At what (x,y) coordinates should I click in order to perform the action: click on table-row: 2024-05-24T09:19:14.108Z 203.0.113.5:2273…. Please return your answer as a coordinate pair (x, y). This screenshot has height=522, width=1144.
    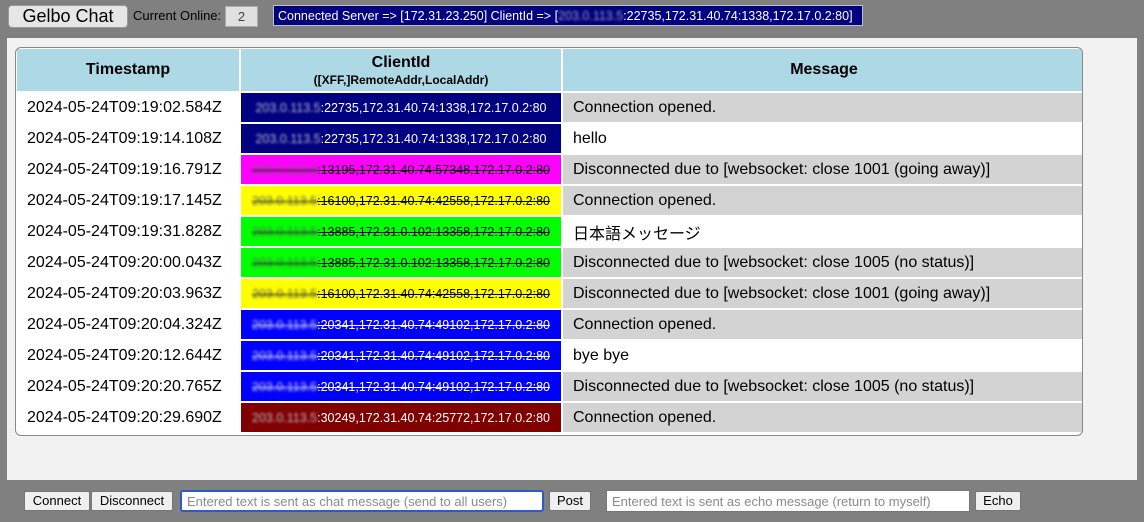
    Looking at the image, I should click on (549, 138).